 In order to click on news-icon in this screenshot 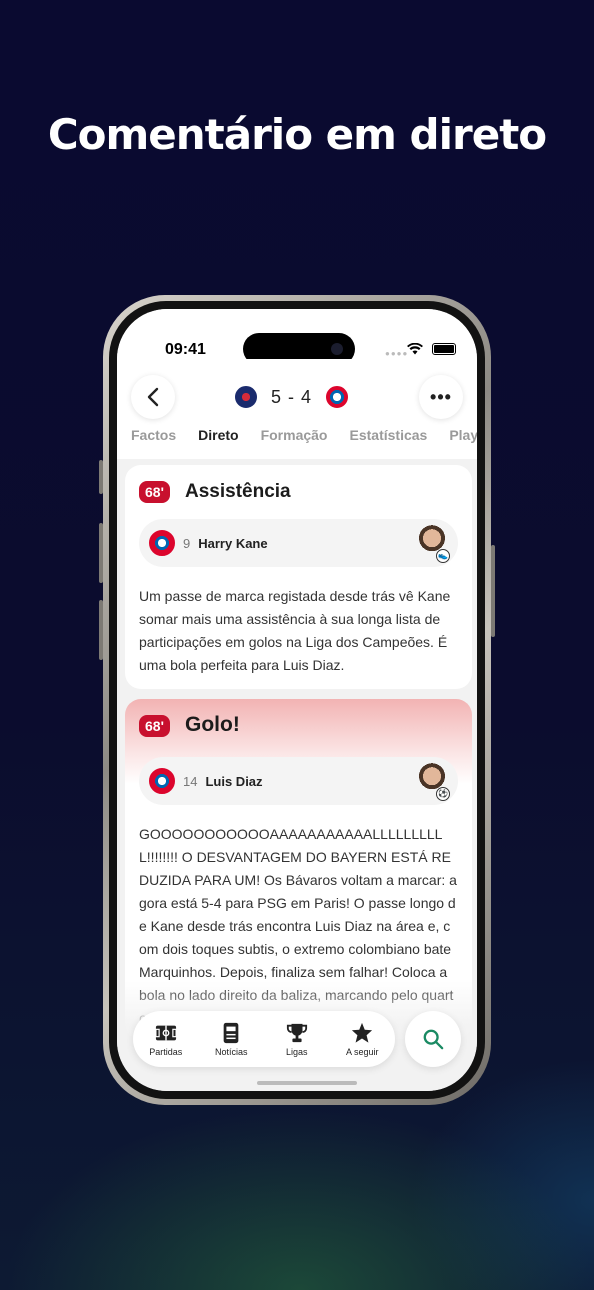, I will do `click(231, 1032)`.